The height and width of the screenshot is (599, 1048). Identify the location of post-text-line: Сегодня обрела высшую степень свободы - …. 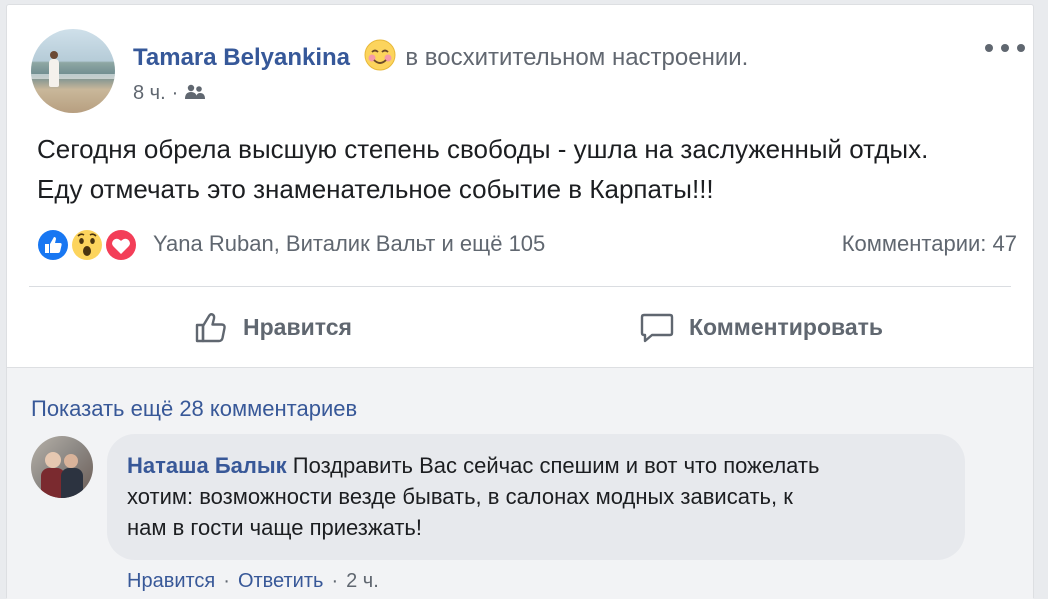
(483, 149).